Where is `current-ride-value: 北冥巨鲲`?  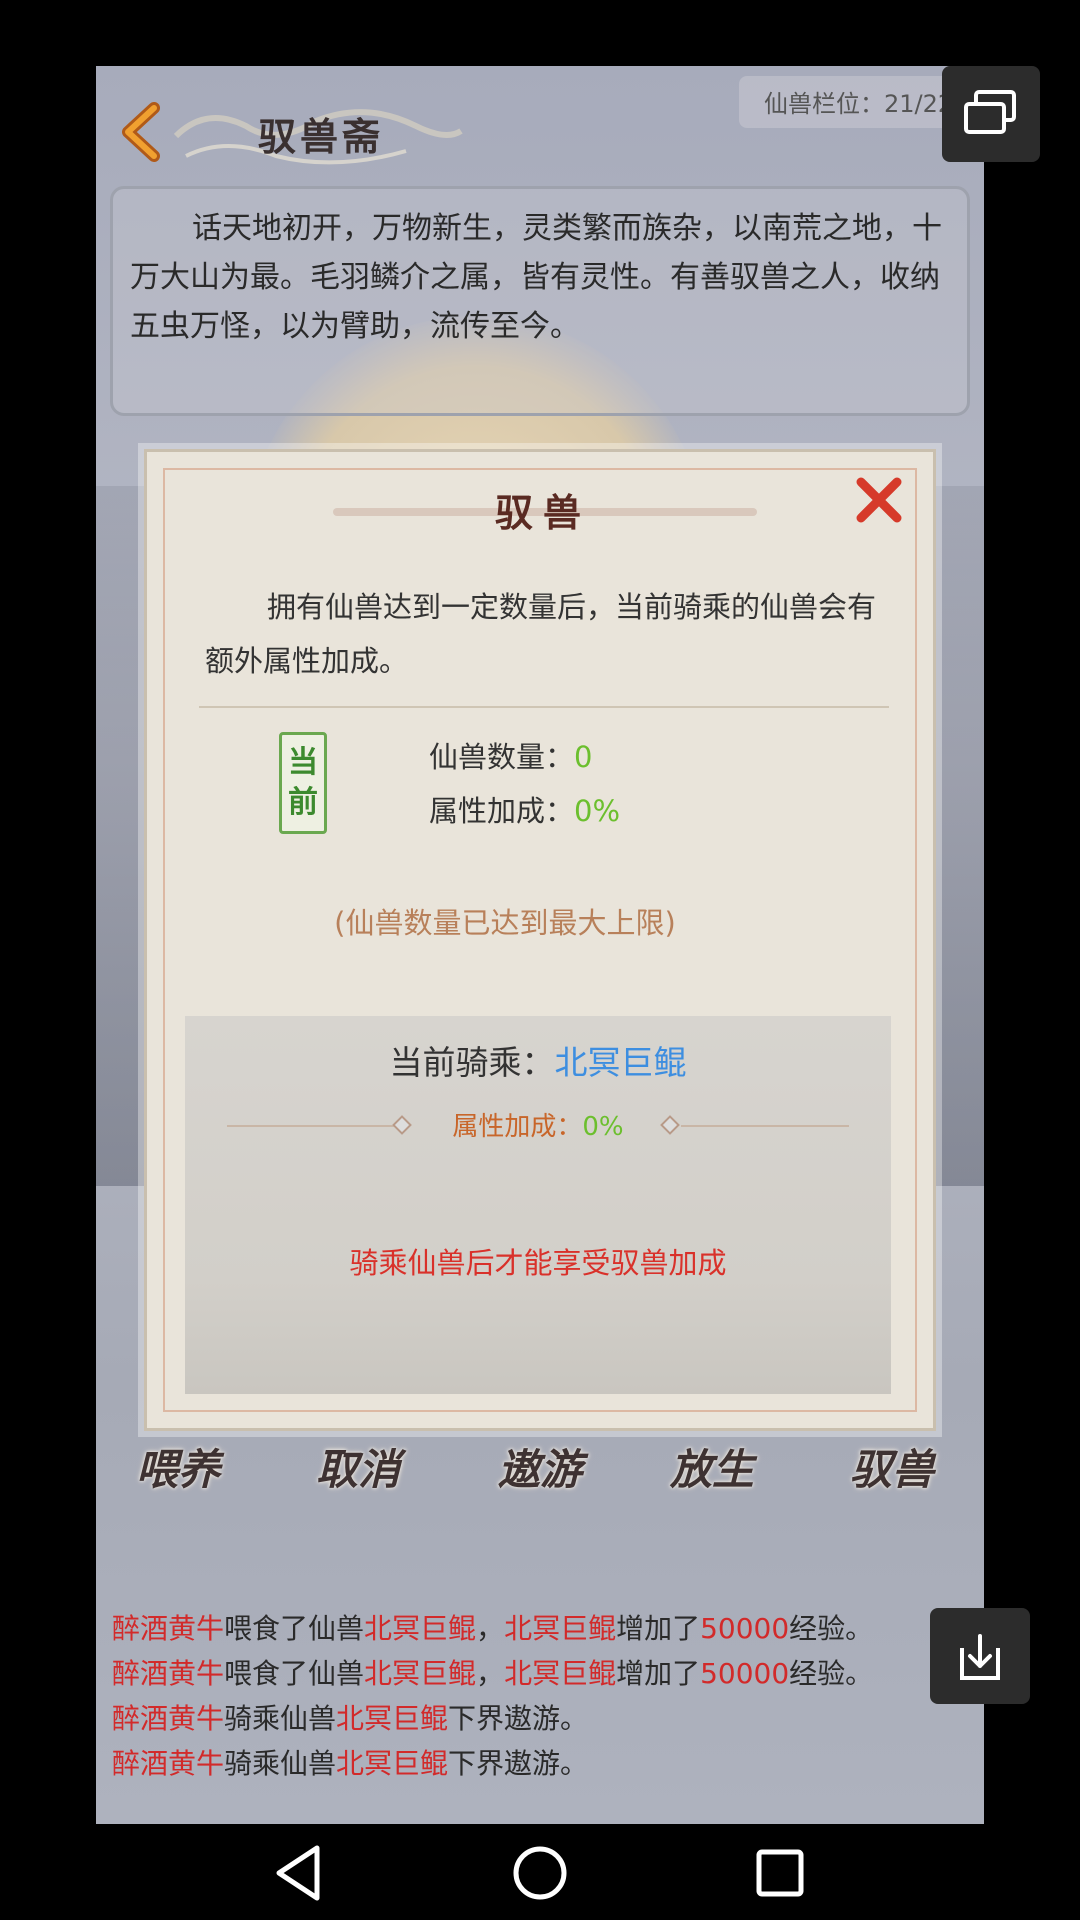
current-ride-value: 北冥巨鲲 is located at coordinates (620, 1062).